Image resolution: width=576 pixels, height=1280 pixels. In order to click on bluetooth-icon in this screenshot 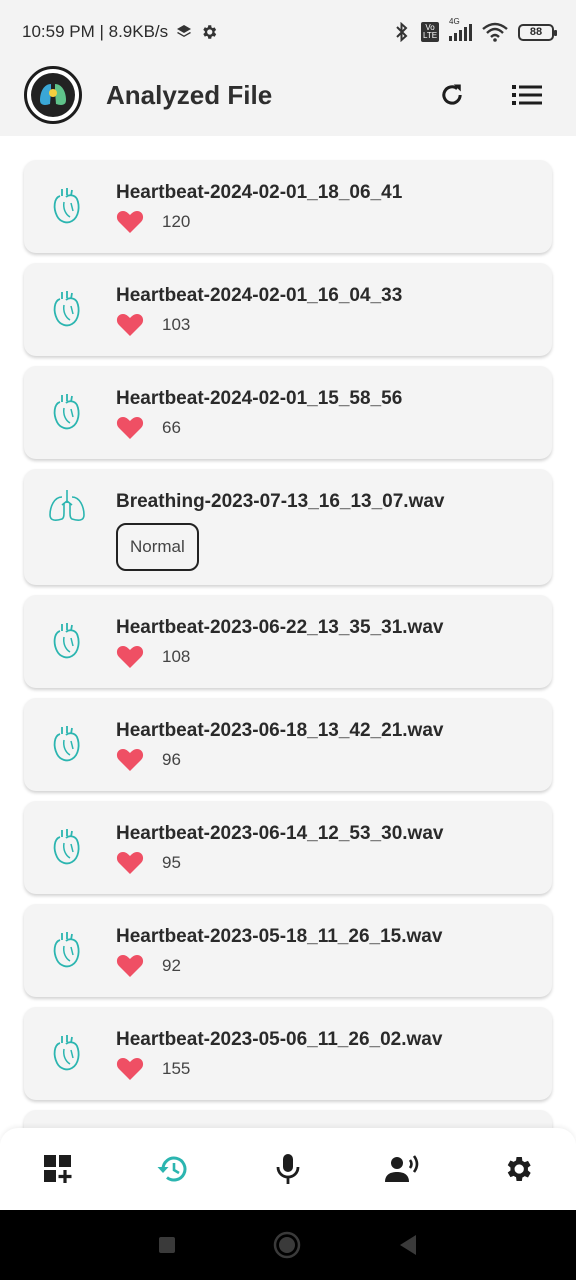, I will do `click(402, 32)`.